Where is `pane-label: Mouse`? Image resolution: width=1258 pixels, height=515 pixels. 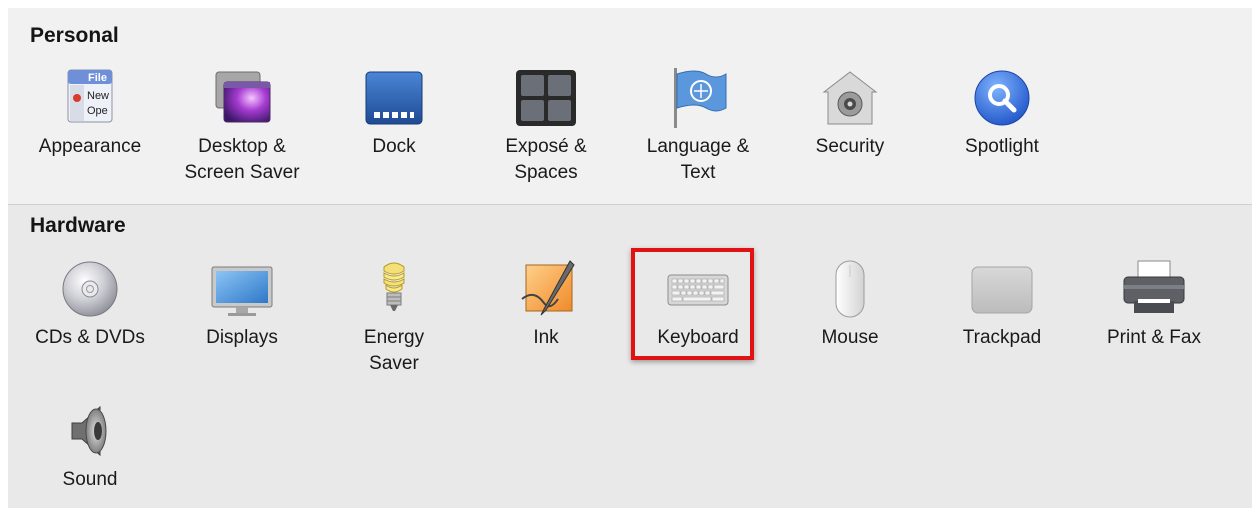 pane-label: Mouse is located at coordinates (850, 337).